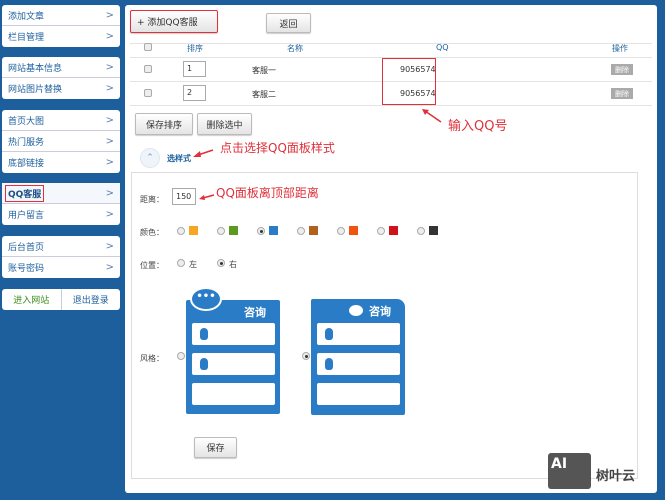  What do you see at coordinates (152, 232) in the screenshot?
I see `color-label: 颜色：` at bounding box center [152, 232].